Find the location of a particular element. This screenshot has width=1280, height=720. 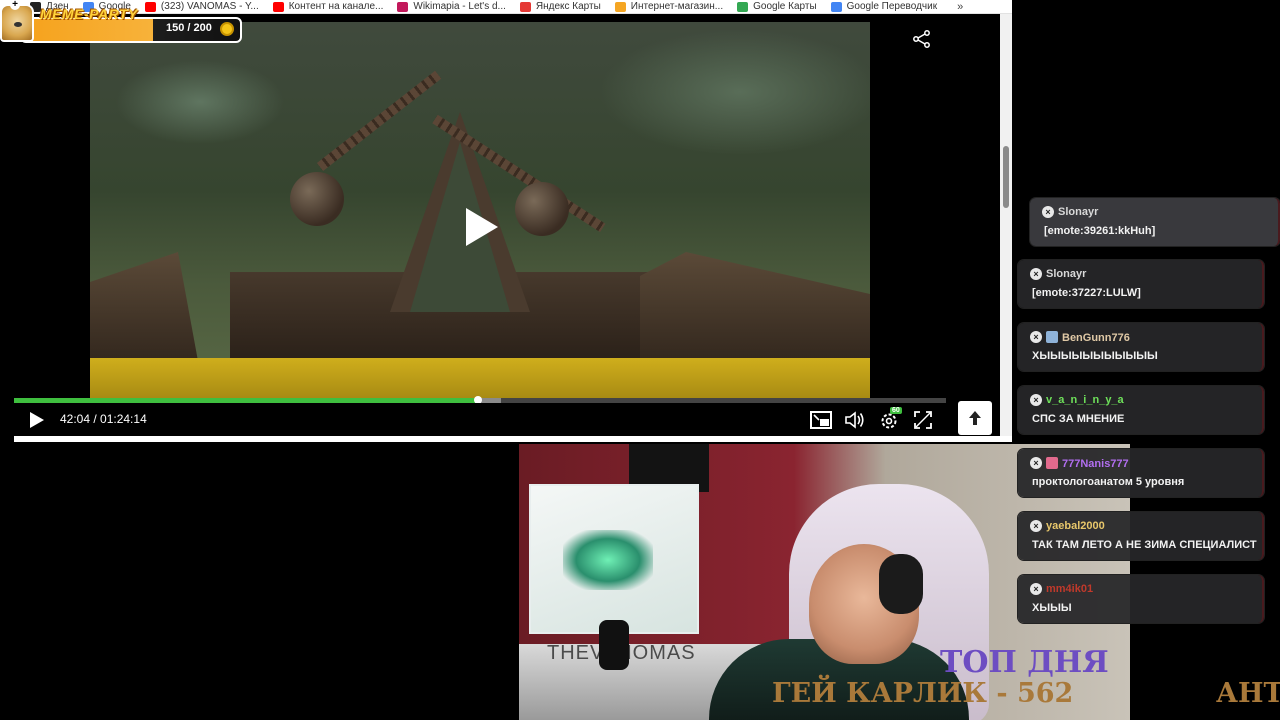

chat-message: × Slonayr [emote:39261:kkHuh] is located at coordinates (1155, 222).